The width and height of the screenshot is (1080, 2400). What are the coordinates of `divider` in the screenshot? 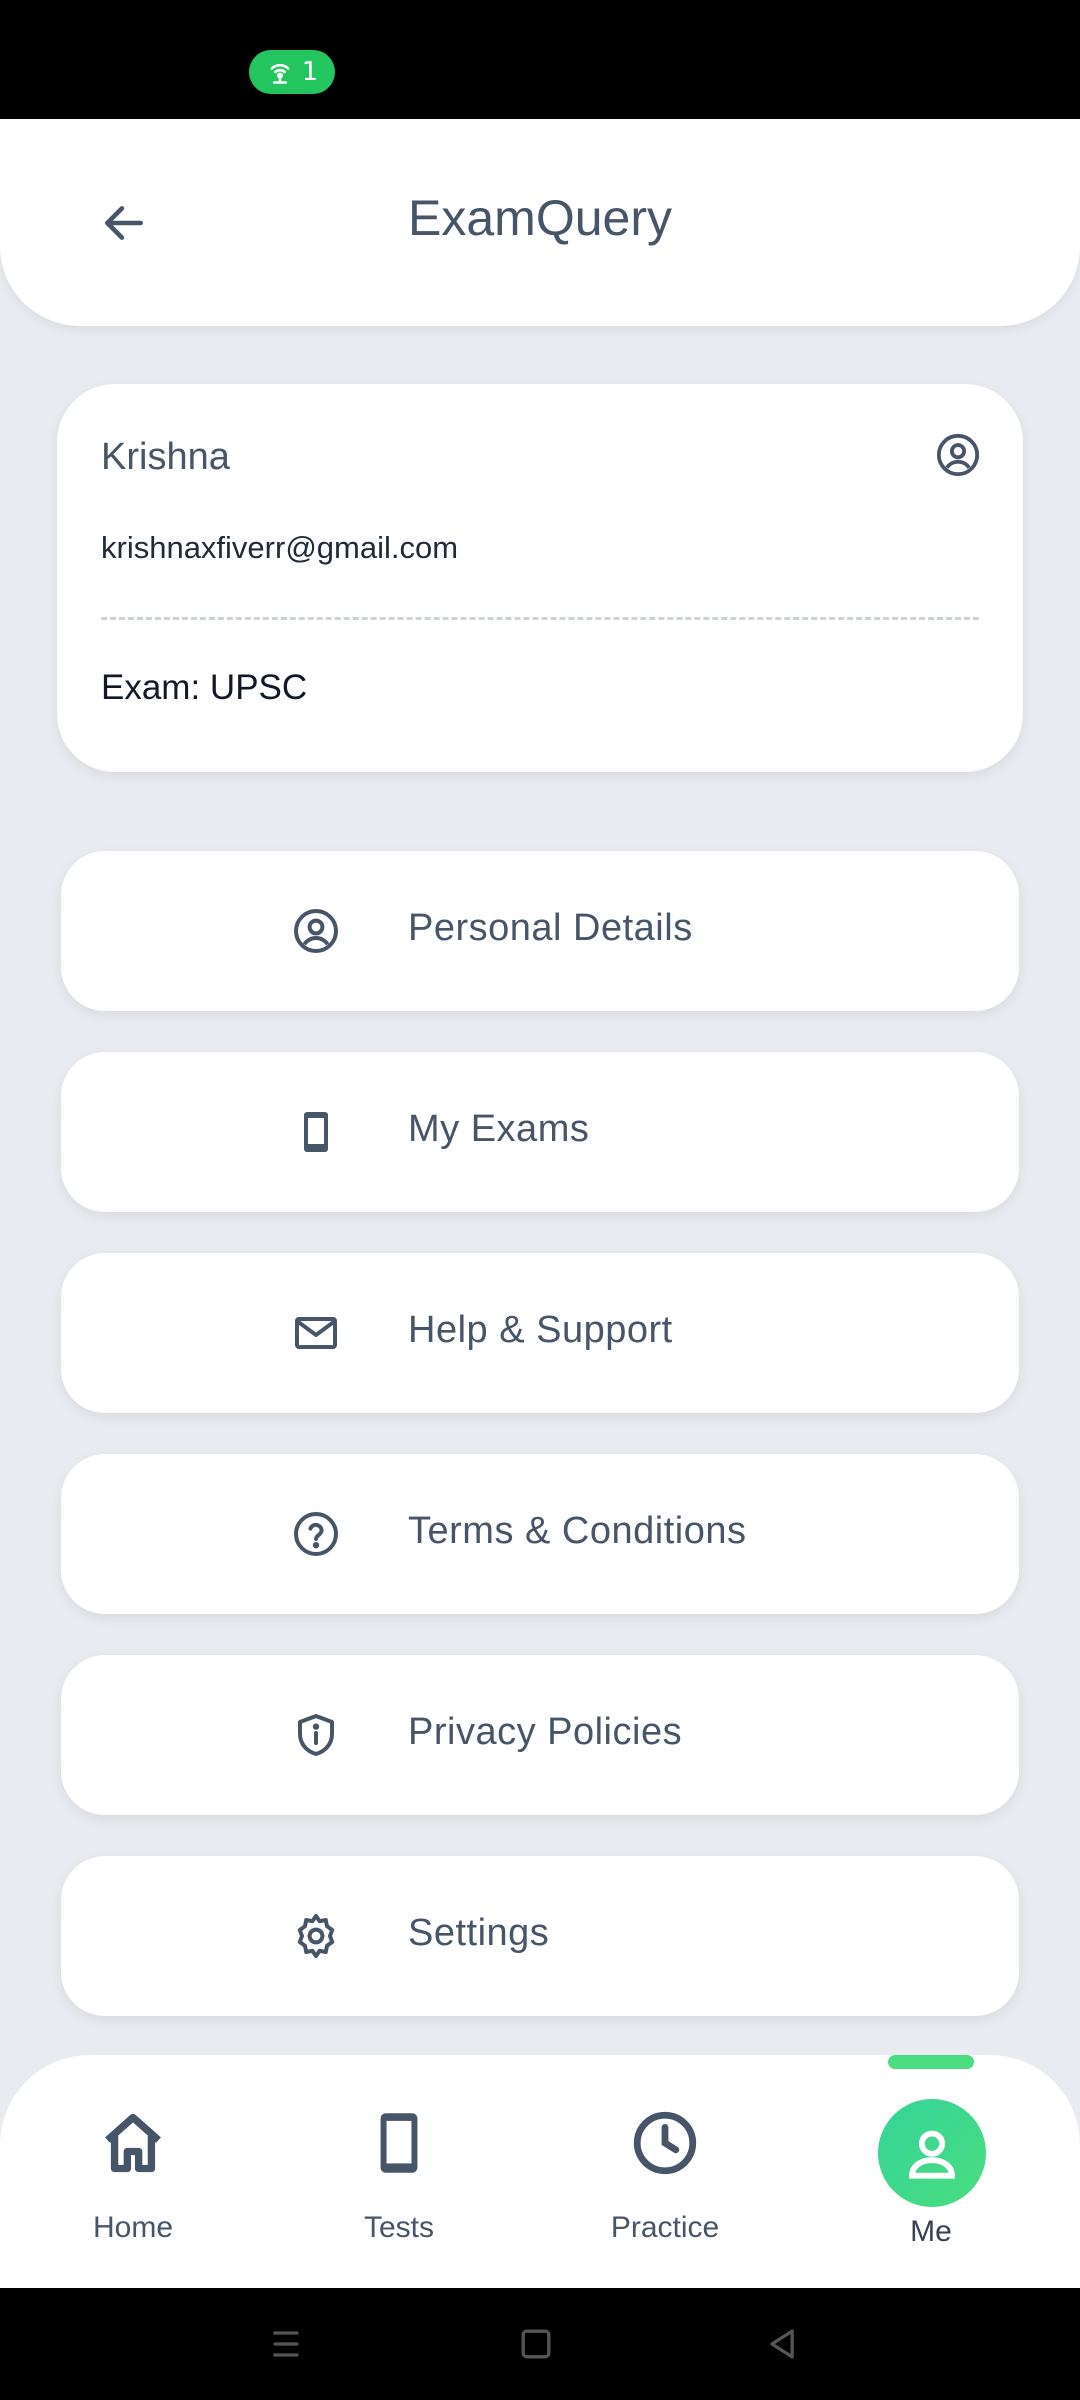 It's located at (540, 618).